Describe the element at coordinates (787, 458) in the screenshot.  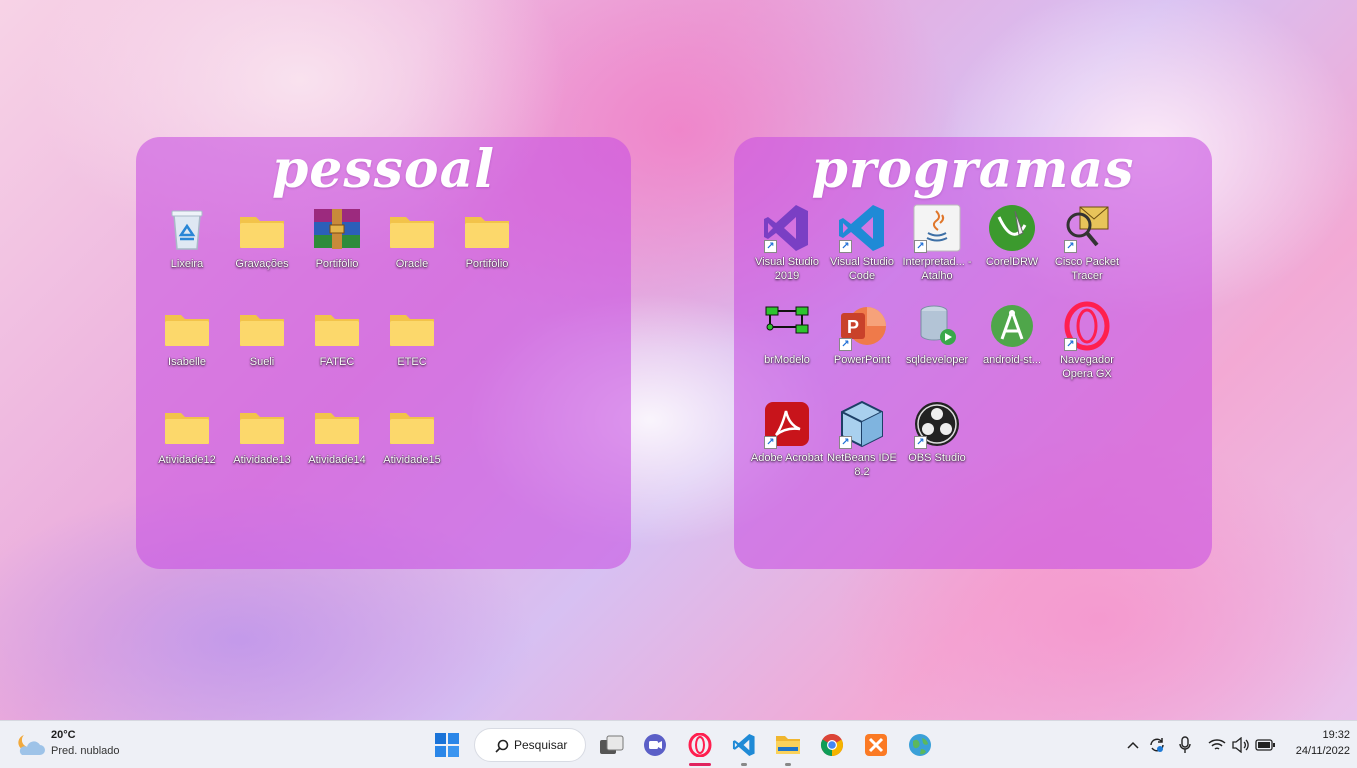
I see `icon-label: Adobe Acrobat` at that location.